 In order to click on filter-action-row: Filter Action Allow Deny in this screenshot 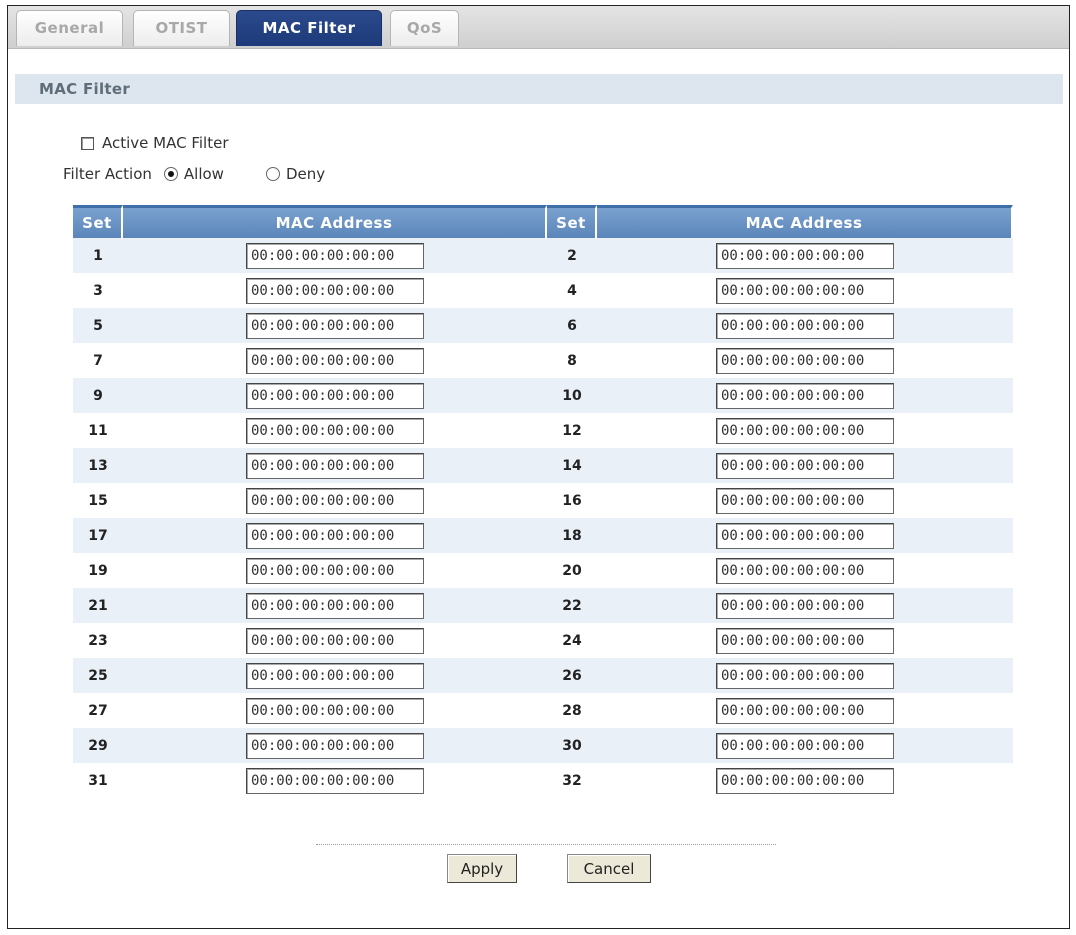, I will do `click(194, 174)`.